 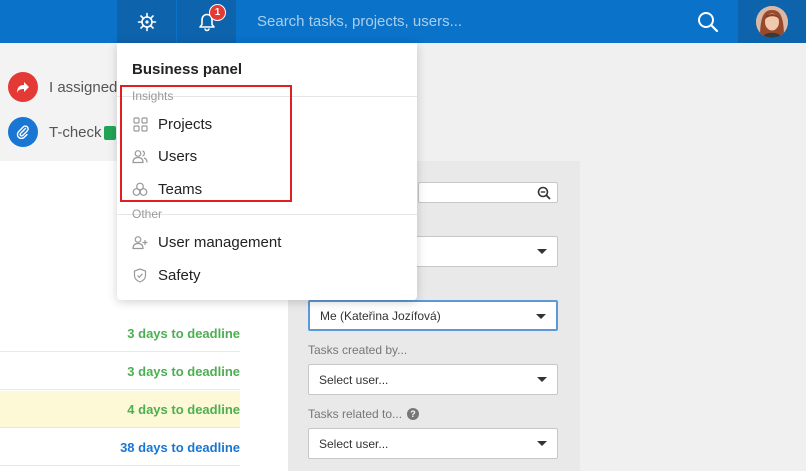 I want to click on notifications-button: 1, so click(x=206, y=21).